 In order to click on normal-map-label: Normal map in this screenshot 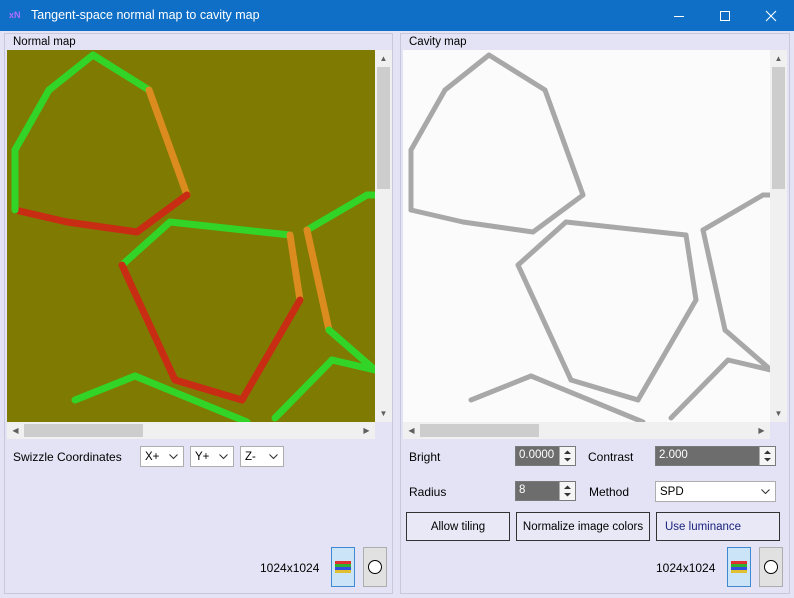, I will do `click(44, 42)`.